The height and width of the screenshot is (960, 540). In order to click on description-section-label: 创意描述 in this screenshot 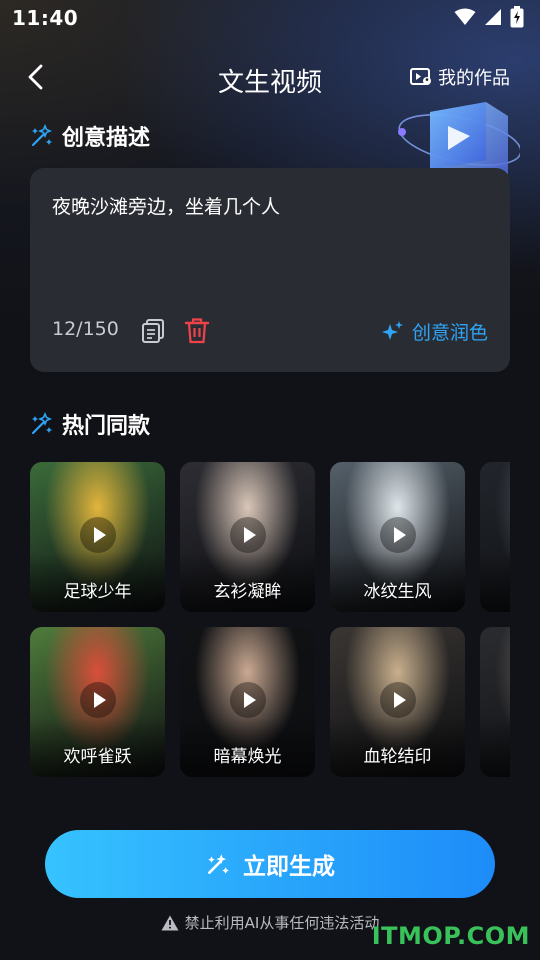, I will do `click(106, 138)`.